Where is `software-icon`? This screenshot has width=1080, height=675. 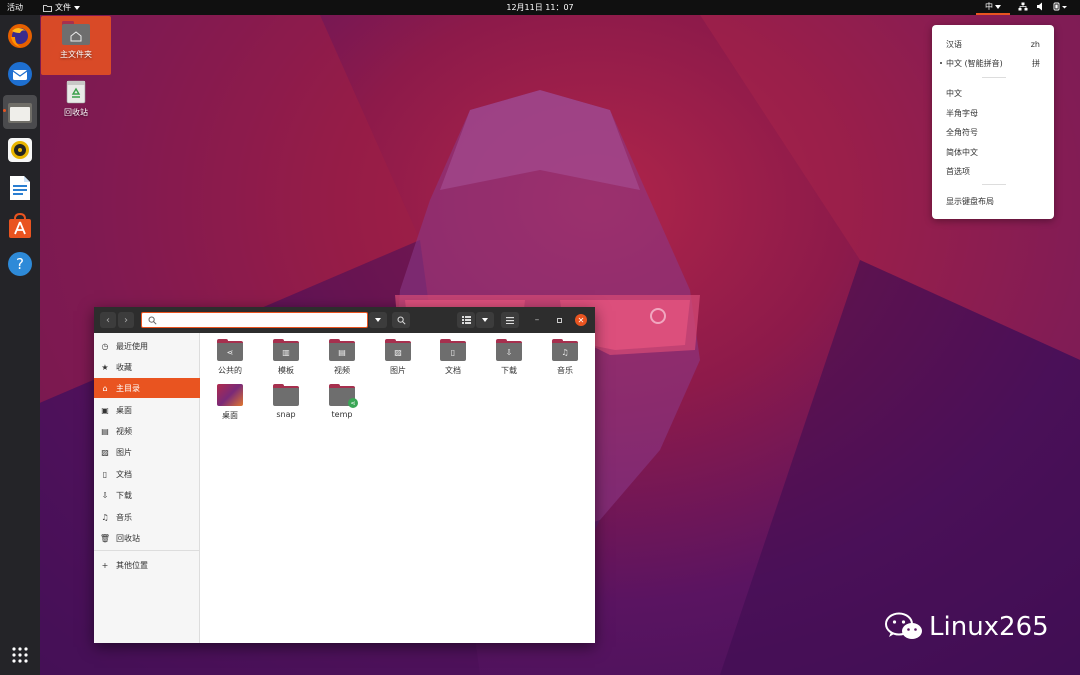
software-icon is located at coordinates (20, 225).